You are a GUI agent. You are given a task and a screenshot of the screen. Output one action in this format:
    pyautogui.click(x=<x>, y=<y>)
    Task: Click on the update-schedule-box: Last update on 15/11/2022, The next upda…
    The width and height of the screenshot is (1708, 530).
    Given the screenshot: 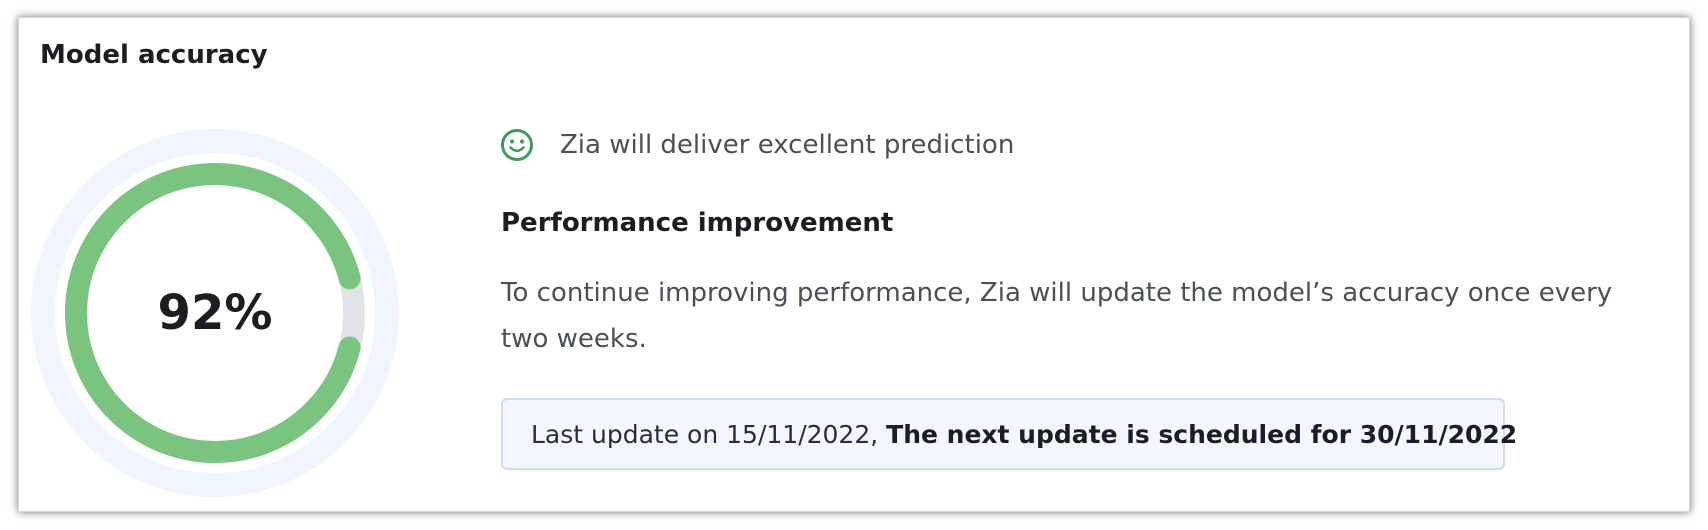 What is the action you would take?
    pyautogui.click(x=1009, y=434)
    